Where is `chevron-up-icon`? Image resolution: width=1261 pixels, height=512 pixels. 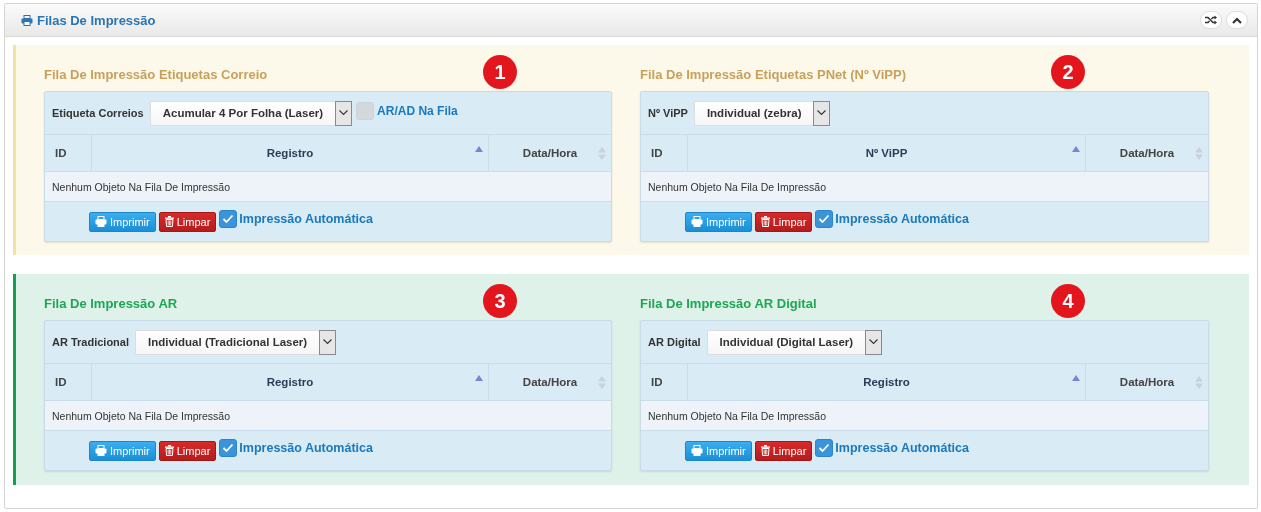 chevron-up-icon is located at coordinates (1237, 20).